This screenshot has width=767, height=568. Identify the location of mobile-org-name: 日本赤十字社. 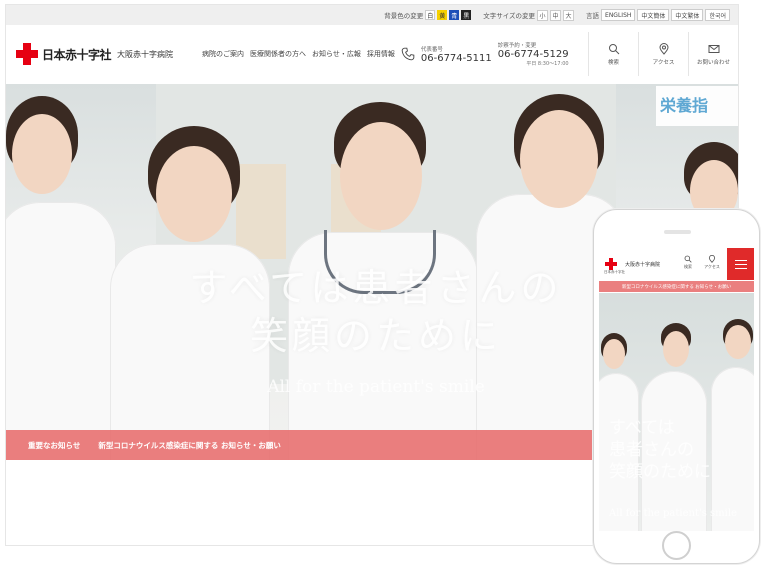
(614, 272).